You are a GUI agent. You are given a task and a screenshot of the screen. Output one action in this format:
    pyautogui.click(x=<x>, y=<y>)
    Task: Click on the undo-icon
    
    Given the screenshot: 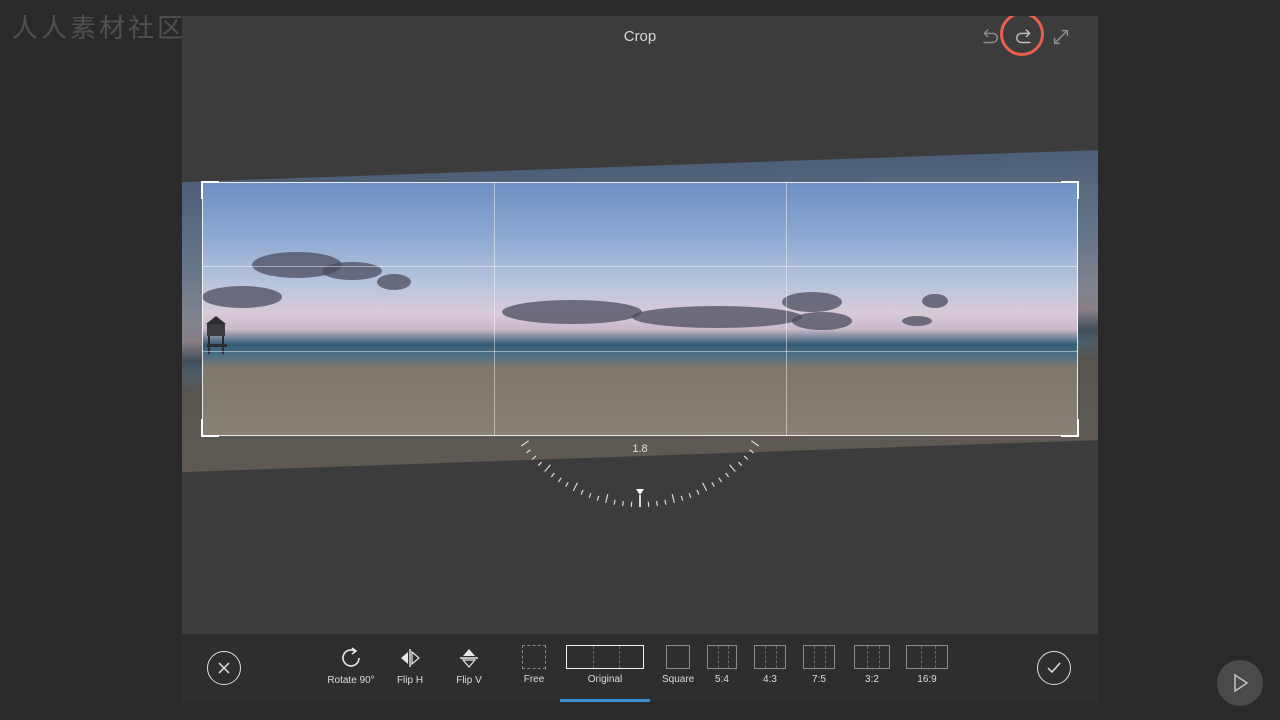 What is the action you would take?
    pyautogui.click(x=990, y=36)
    